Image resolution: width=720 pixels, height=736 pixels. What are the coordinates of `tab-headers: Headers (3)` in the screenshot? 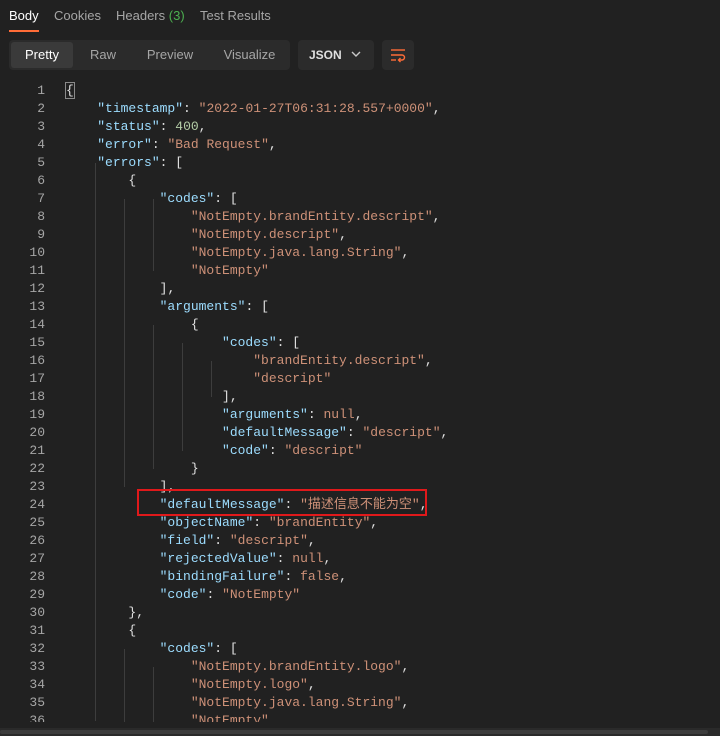 It's located at (150, 15).